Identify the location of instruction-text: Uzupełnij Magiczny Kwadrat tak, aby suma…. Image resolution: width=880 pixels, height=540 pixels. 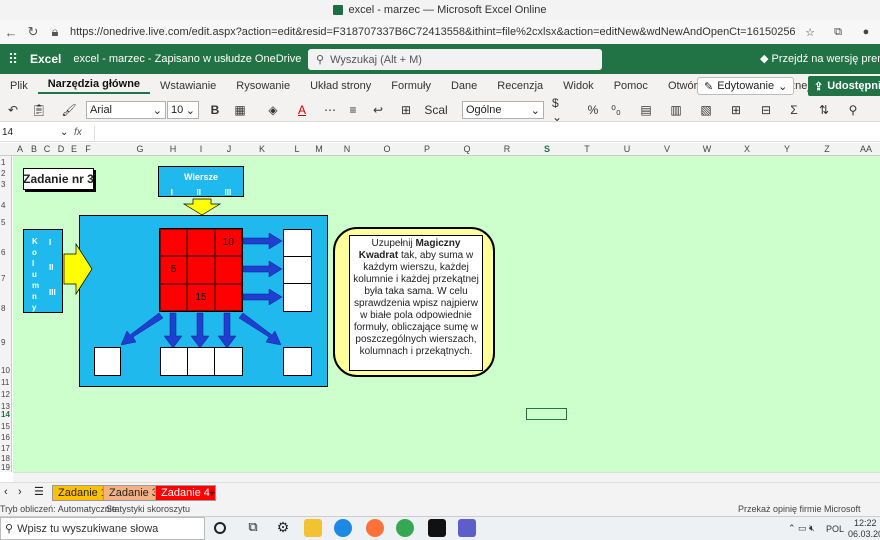
(416, 303).